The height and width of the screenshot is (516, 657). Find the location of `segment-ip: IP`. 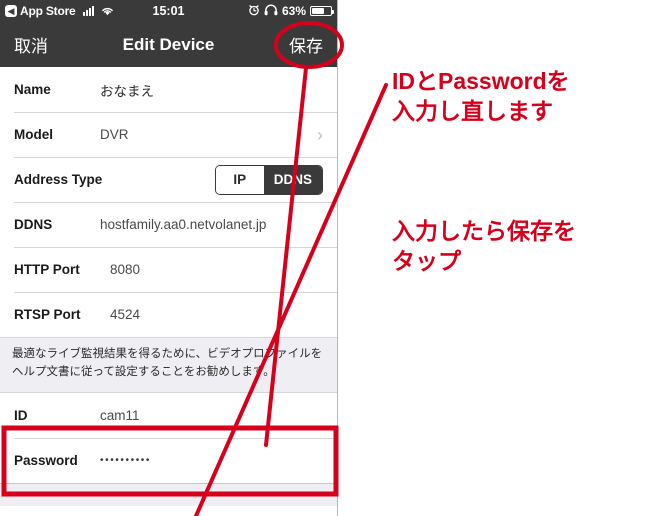

segment-ip: IP is located at coordinates (239, 179).